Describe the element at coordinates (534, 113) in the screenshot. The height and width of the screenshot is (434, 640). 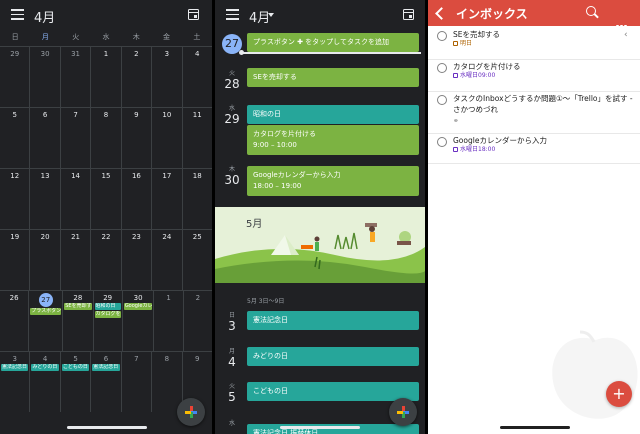
I see `task-row: タスクのInboxどうするか問題①〜「Trello」を試す - さかつめづれ ⚭` at that location.